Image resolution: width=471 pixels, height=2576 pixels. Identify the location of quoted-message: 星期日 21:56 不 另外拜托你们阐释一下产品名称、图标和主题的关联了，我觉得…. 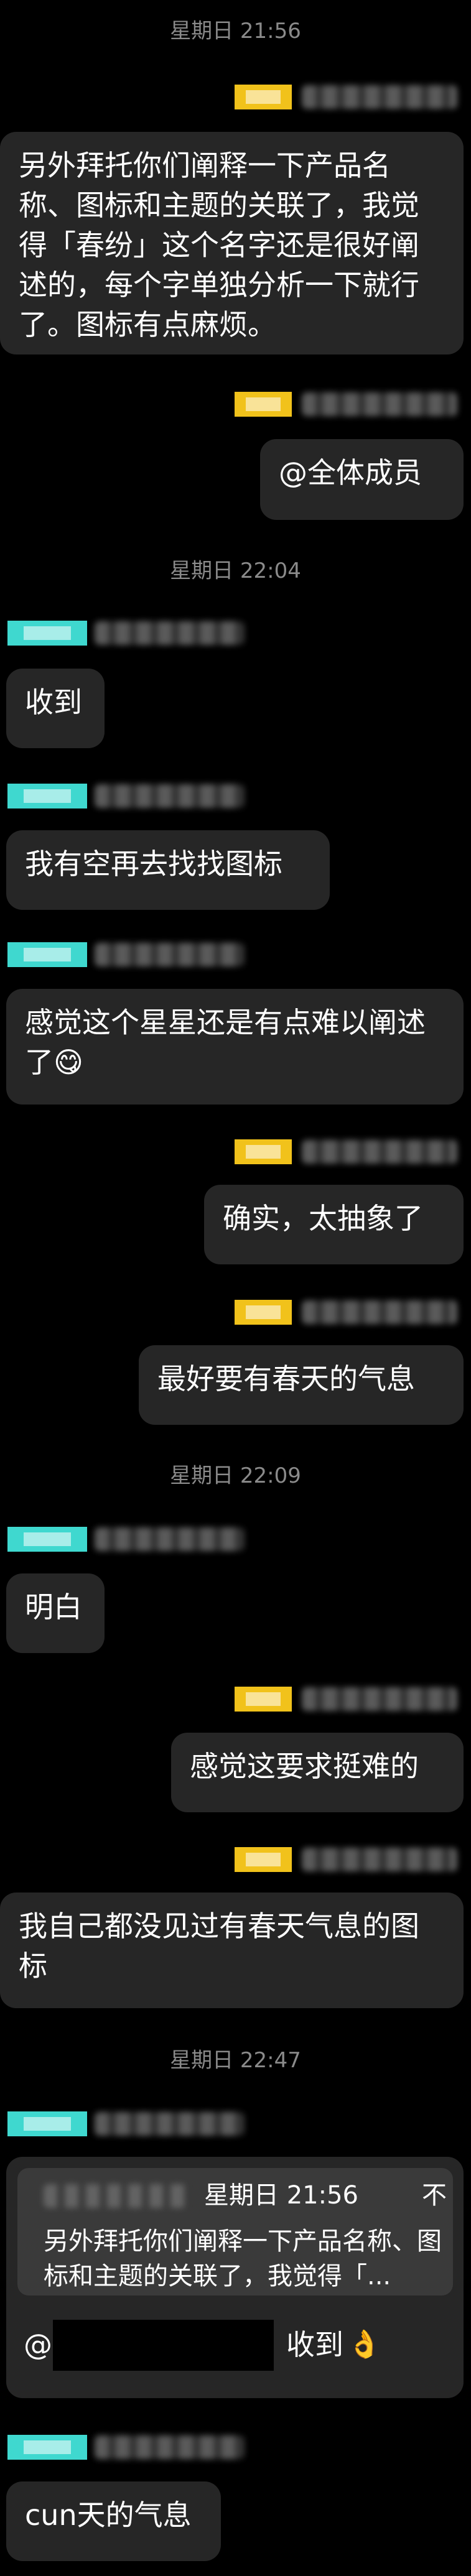
(235, 2232).